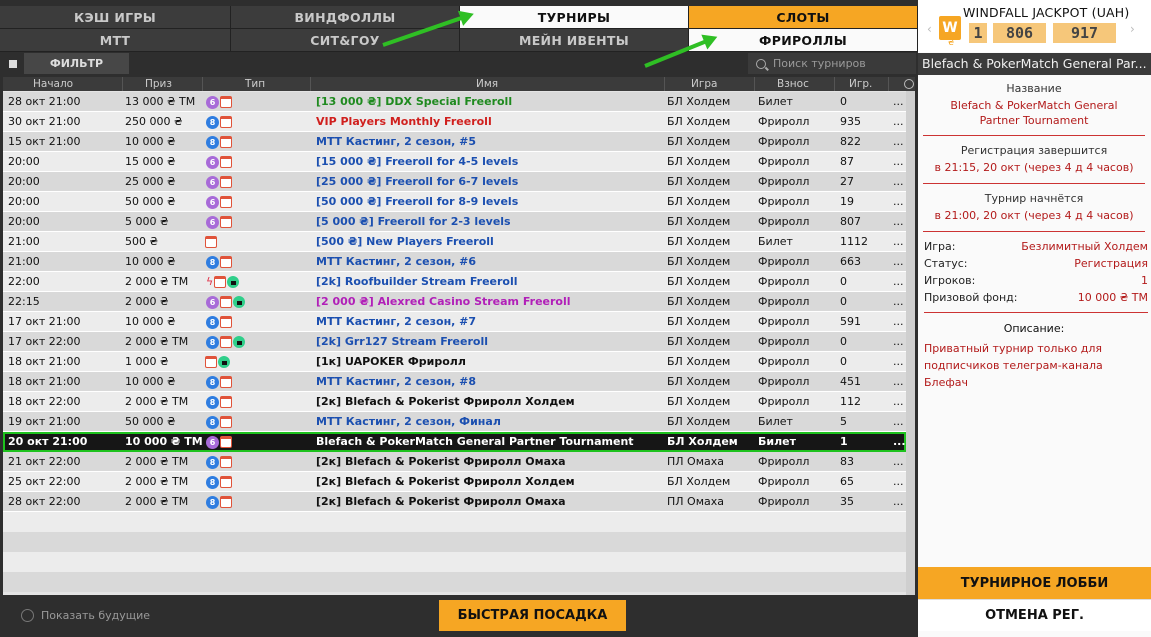 The image size is (1151, 637). What do you see at coordinates (1034, 26) in the screenshot?
I see `jackpot-widget: WINDFALL JACKPOT (UAH) ‹ W ₴ 1 806 917 ›` at bounding box center [1034, 26].